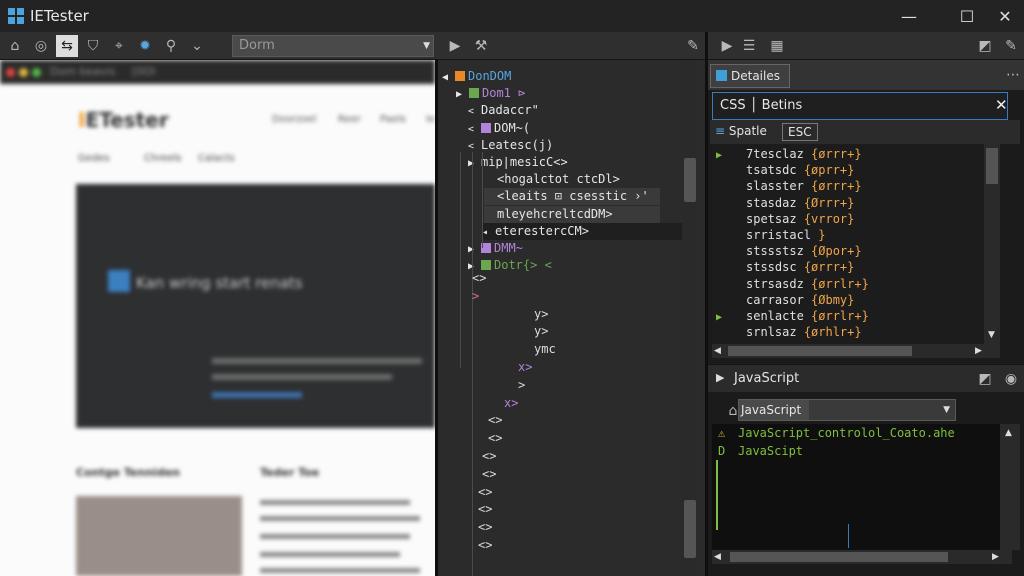  Describe the element at coordinates (430, 119) in the screenshot. I see `site-nav-item: Ie` at that location.